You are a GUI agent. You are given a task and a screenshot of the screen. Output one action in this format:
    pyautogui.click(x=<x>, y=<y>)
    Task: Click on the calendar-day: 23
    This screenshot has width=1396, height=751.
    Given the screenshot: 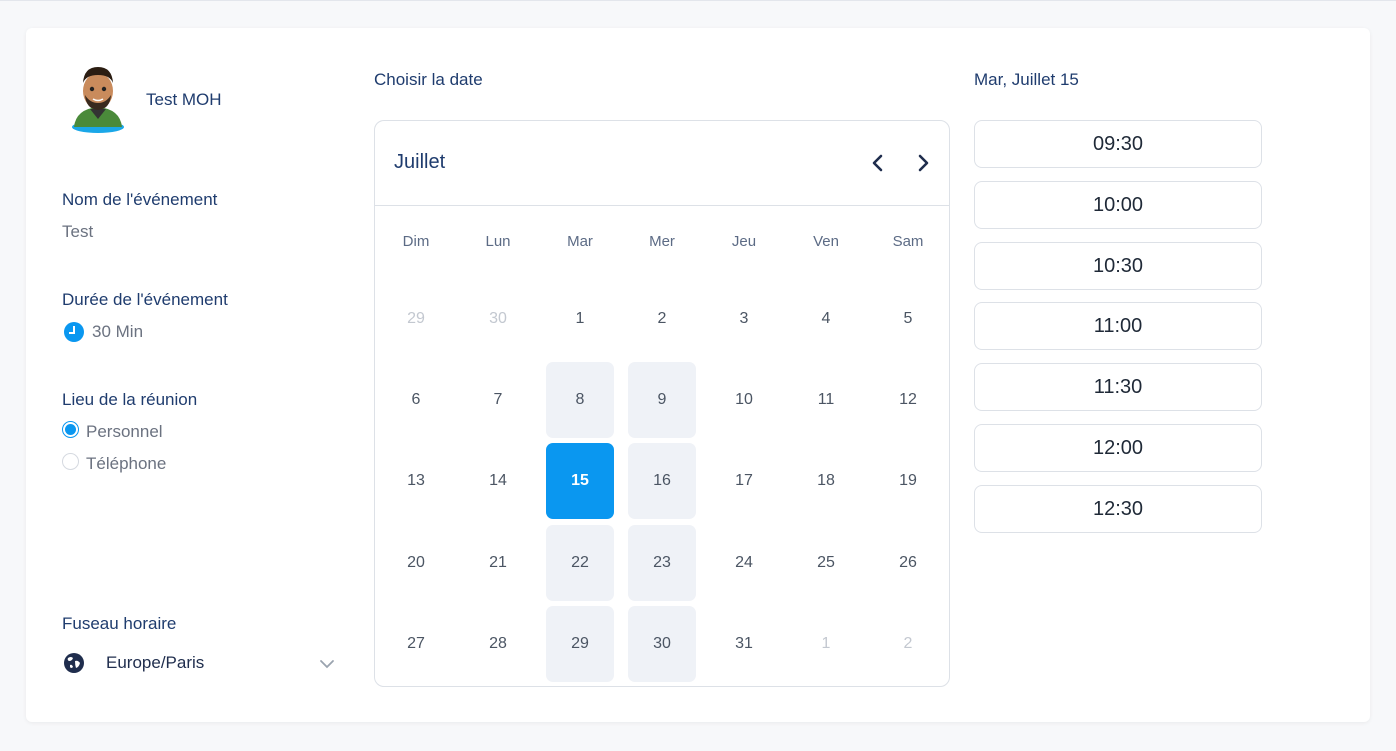 What is the action you would take?
    pyautogui.click(x=662, y=563)
    